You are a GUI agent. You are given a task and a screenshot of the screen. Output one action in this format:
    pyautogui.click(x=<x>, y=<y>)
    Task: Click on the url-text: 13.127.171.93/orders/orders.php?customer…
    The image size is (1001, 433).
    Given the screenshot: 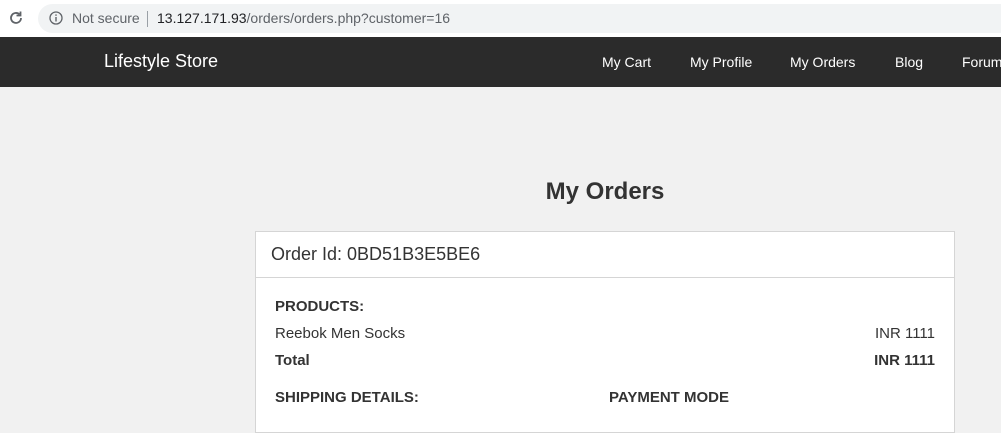 What is the action you would take?
    pyautogui.click(x=303, y=18)
    